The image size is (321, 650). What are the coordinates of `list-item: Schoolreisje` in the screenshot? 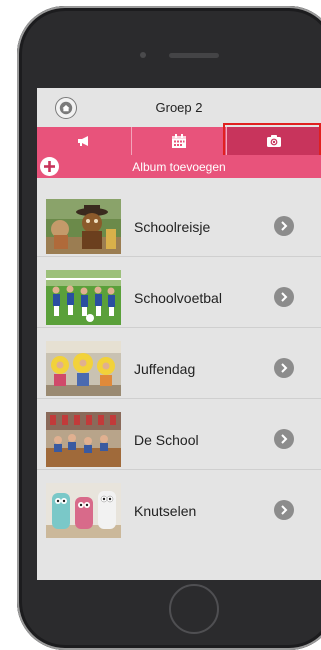 It's located at (179, 221).